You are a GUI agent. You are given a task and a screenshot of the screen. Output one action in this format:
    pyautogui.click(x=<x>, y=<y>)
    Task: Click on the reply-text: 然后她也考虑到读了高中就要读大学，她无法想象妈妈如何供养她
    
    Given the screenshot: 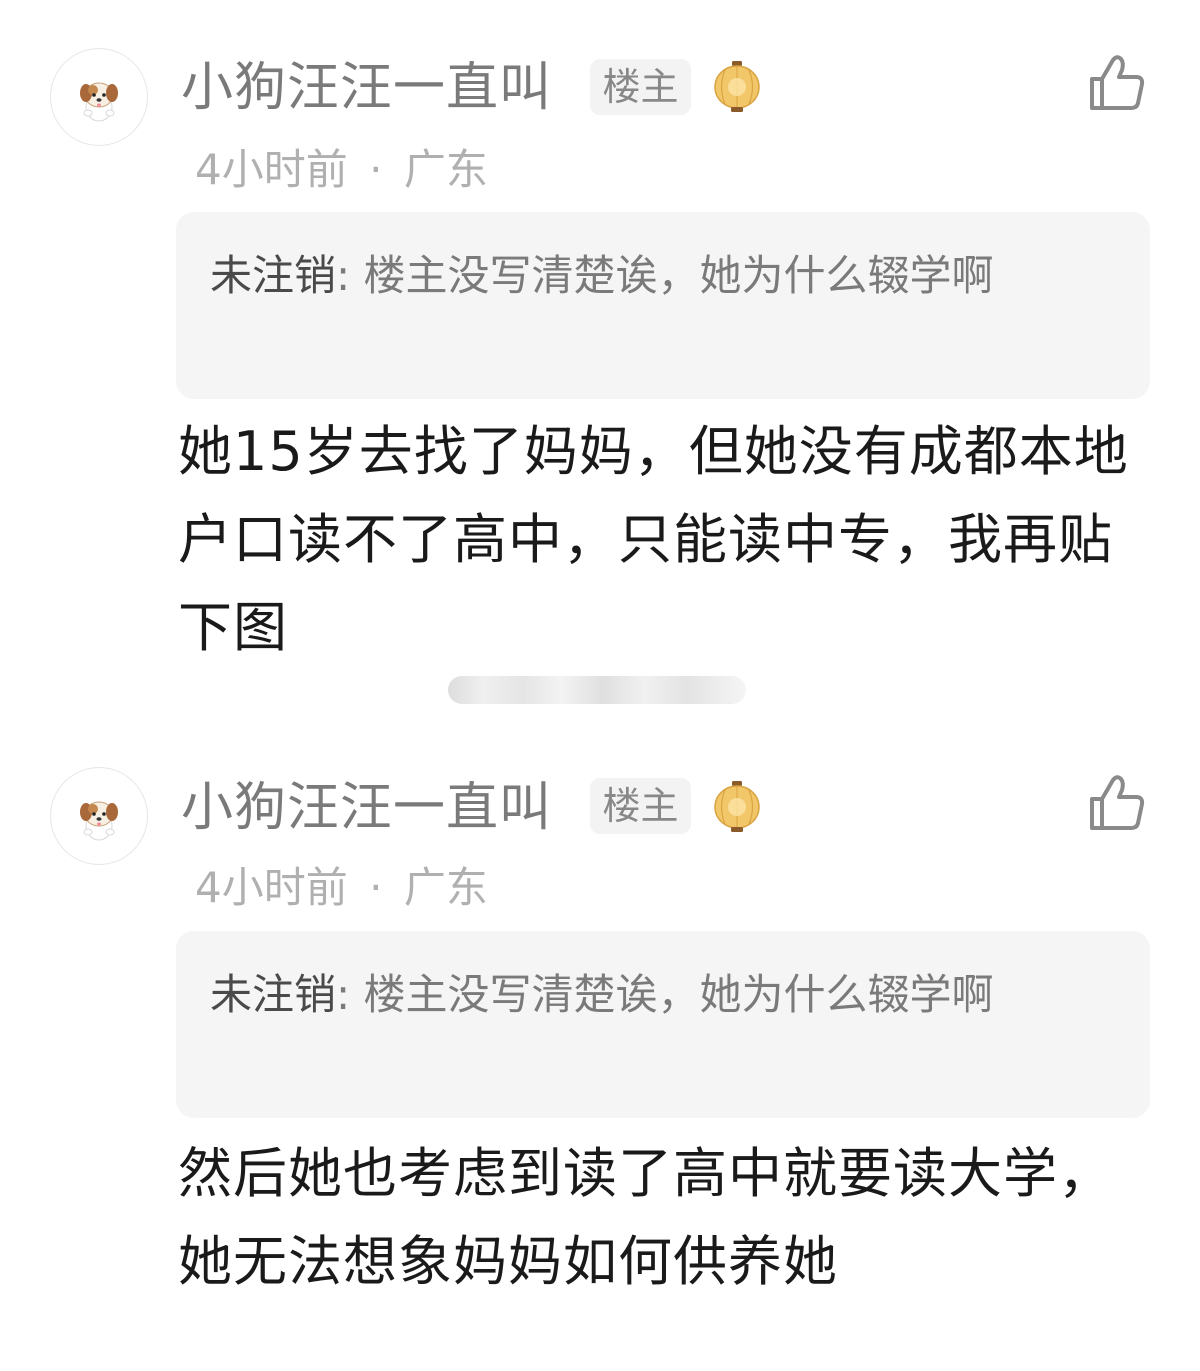 What is the action you would take?
    pyautogui.click(x=645, y=1217)
    